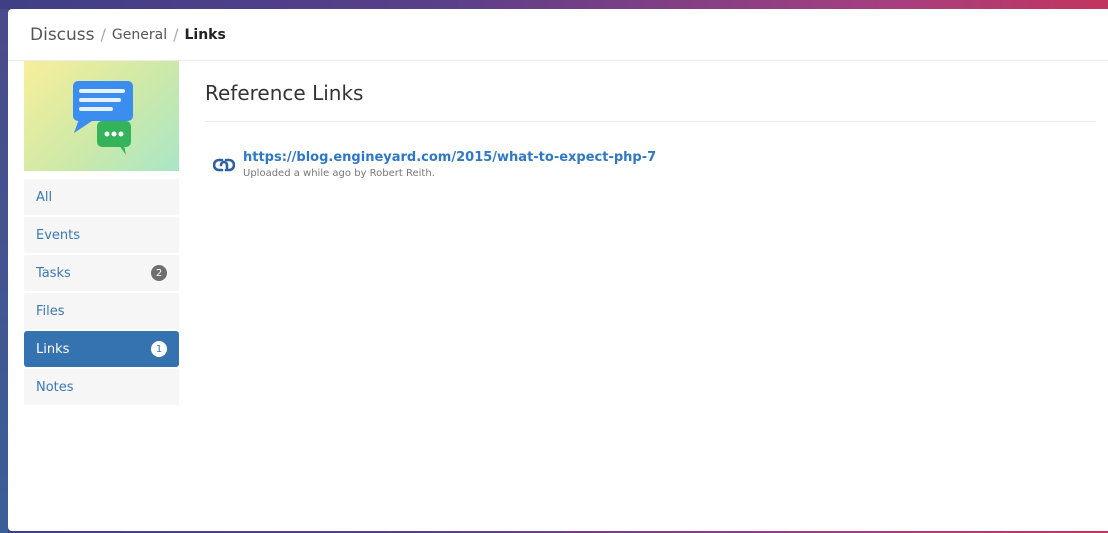 This screenshot has width=1108, height=533. What do you see at coordinates (58, 235) in the screenshot?
I see `sidebar-item-label: Events` at bounding box center [58, 235].